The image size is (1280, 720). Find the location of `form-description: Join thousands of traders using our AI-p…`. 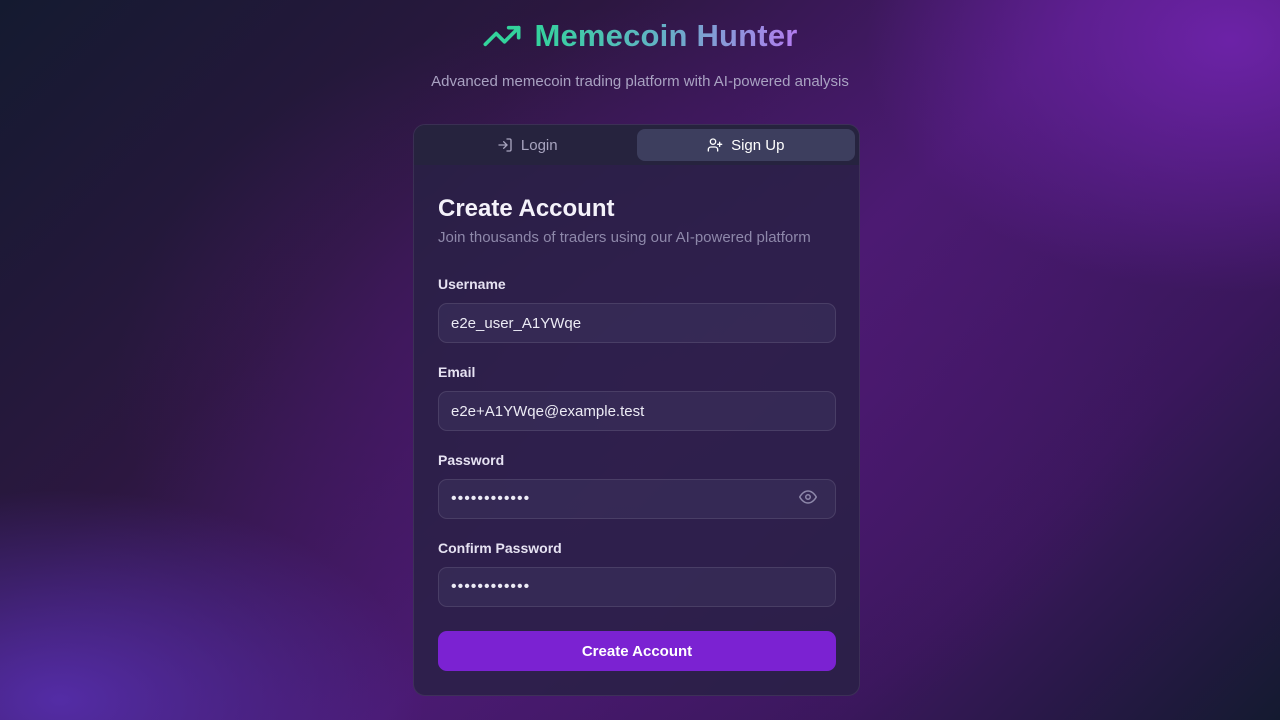

form-description: Join thousands of traders using our AI-p… is located at coordinates (624, 237).